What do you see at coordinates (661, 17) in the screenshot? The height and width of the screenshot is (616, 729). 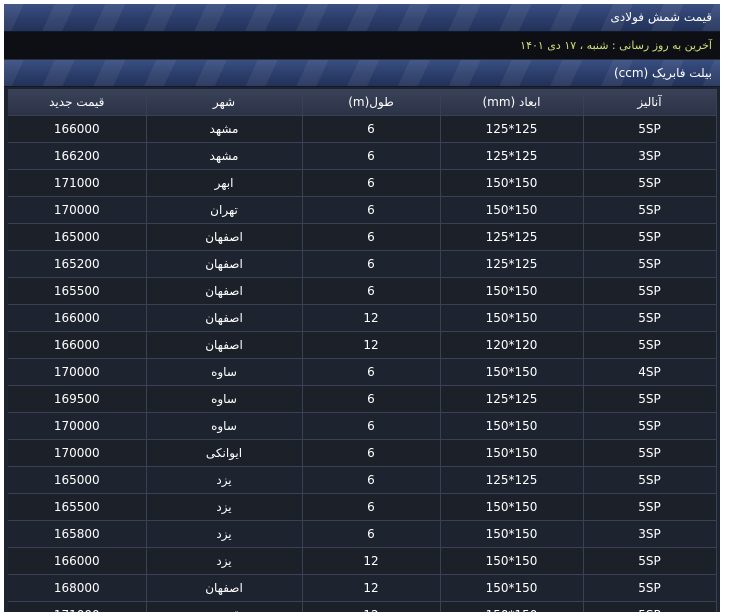 I see `page-title: قیمت شمش فولادی` at bounding box center [661, 17].